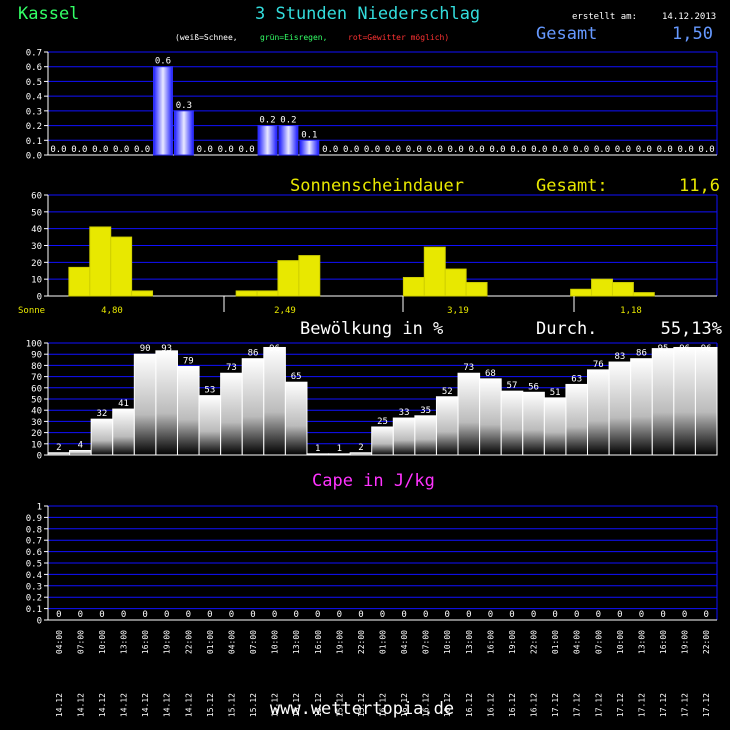 The width and height of the screenshot is (730, 730). What do you see at coordinates (576, 379) in the screenshot?
I see `data-label: 63` at bounding box center [576, 379].